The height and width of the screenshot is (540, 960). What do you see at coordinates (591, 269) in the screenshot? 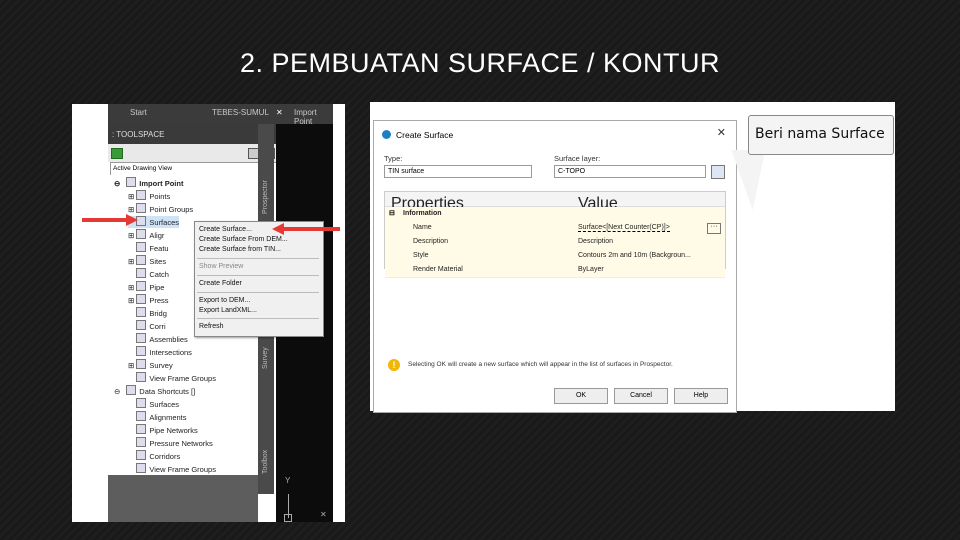
I see `value-render-material: ByLayer` at bounding box center [591, 269].